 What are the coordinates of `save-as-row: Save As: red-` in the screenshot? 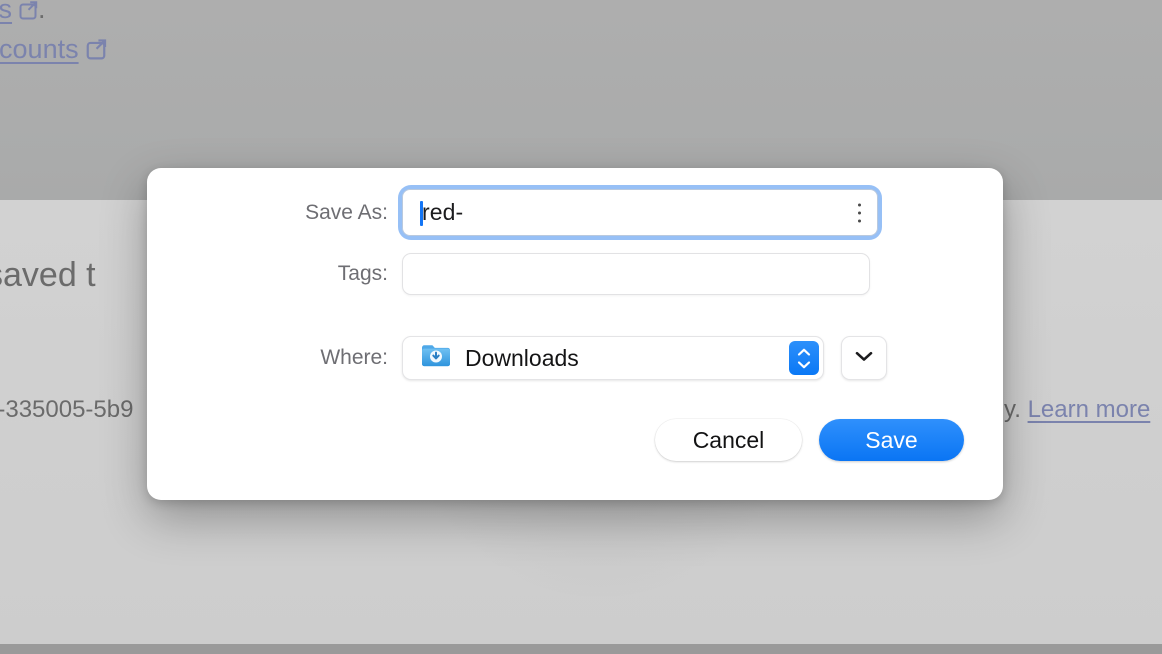 It's located at (583, 212).